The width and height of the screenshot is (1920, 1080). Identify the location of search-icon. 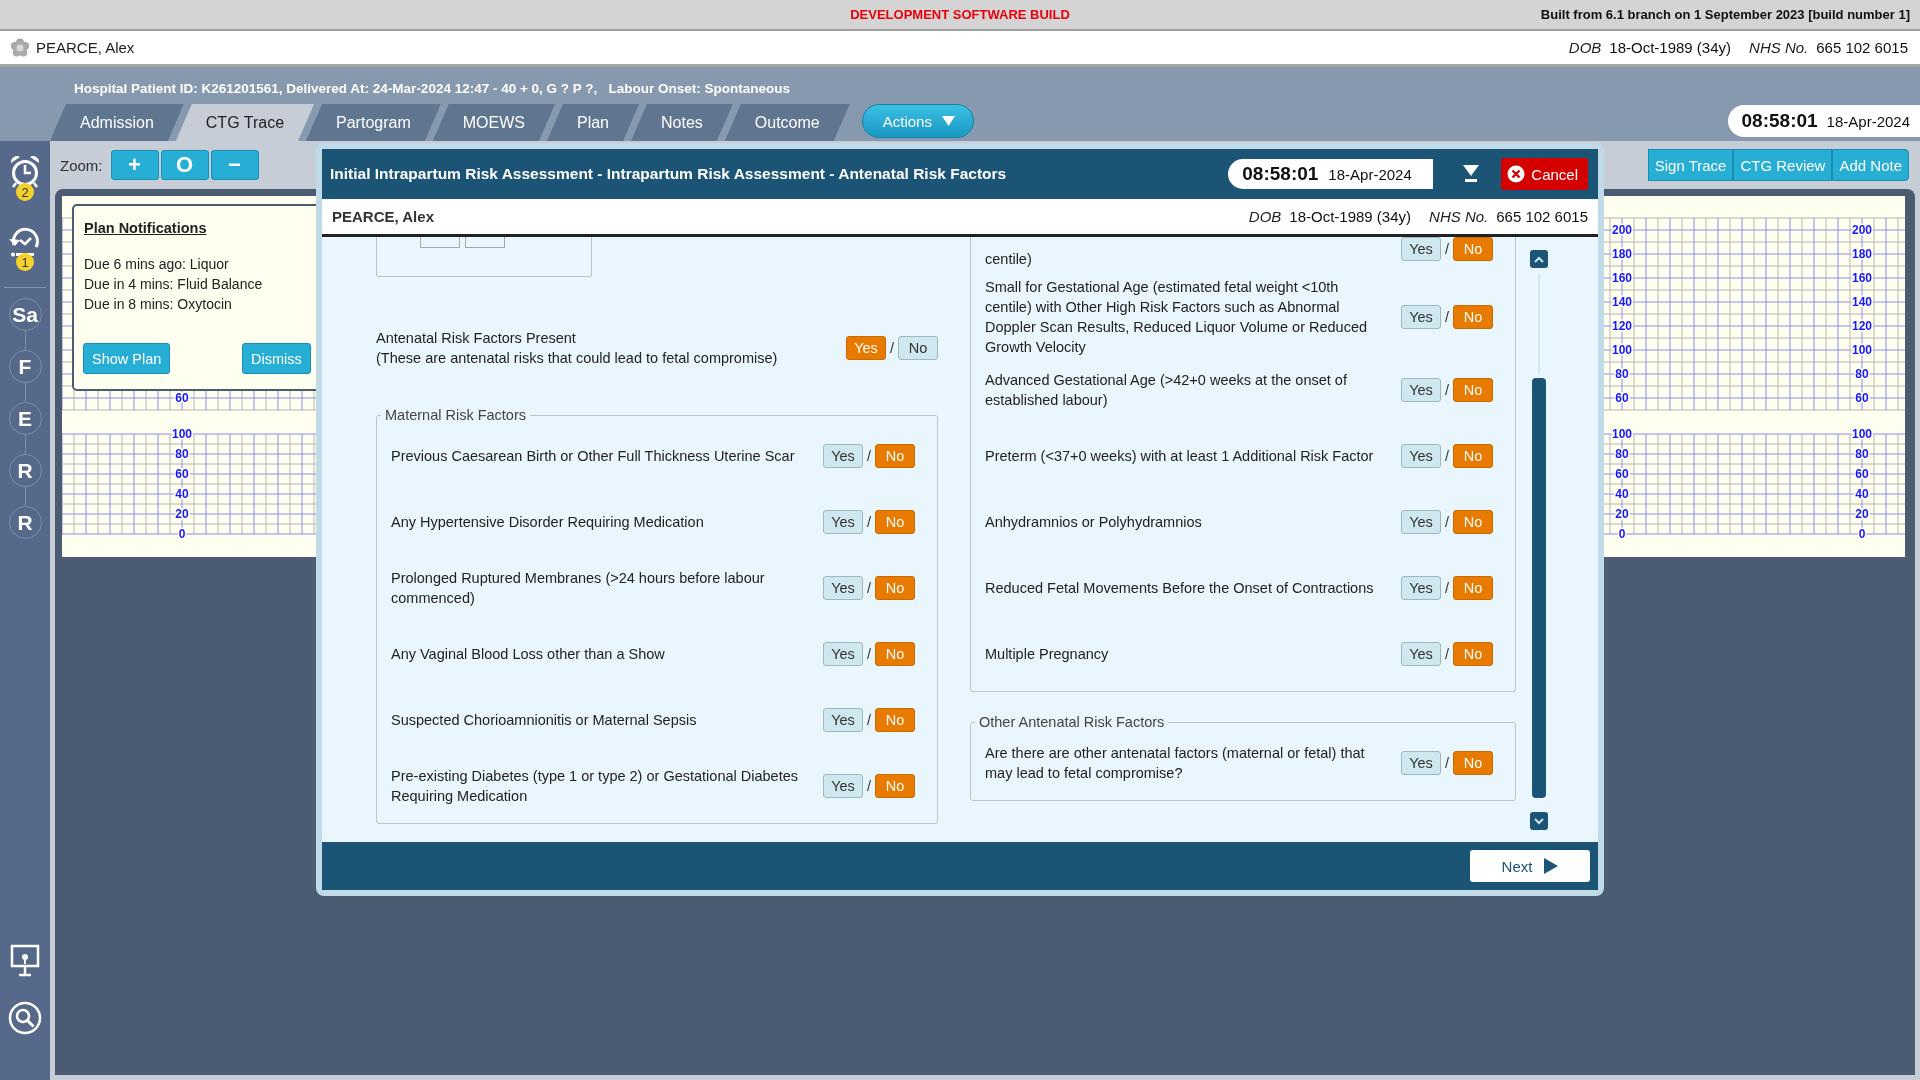
(25, 1018).